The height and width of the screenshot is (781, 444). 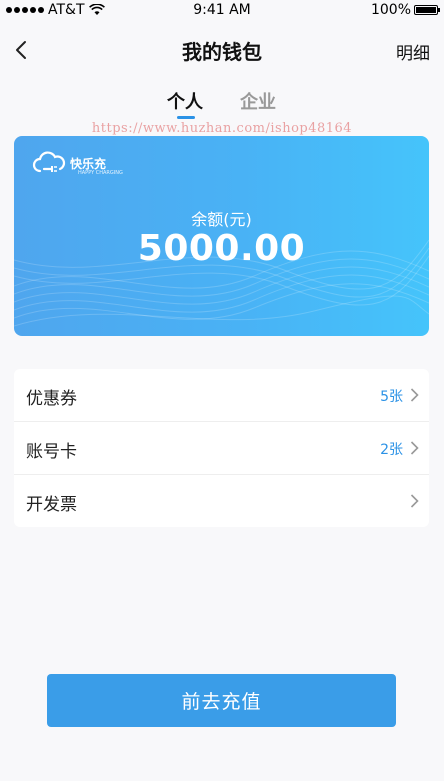 What do you see at coordinates (88, 163) in the screenshot?
I see `brand-name: 快乐充` at bounding box center [88, 163].